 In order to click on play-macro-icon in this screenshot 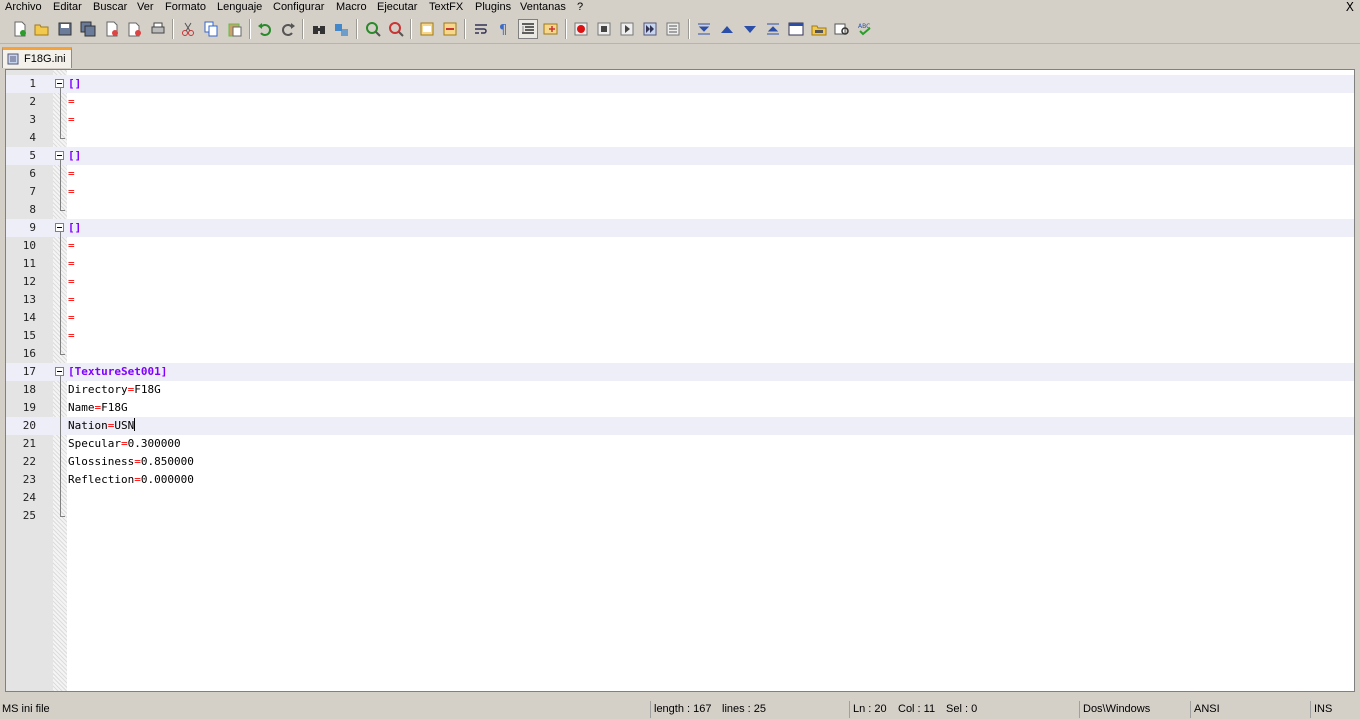, I will do `click(627, 29)`.